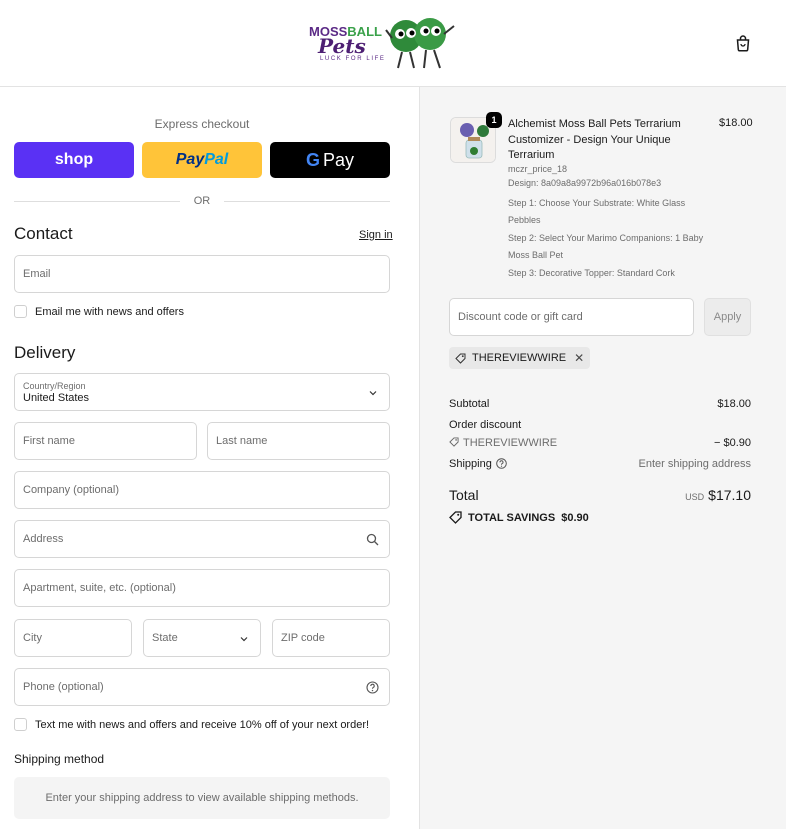 This screenshot has width=786, height=829. I want to click on shop-pay-label: shop, so click(74, 159).